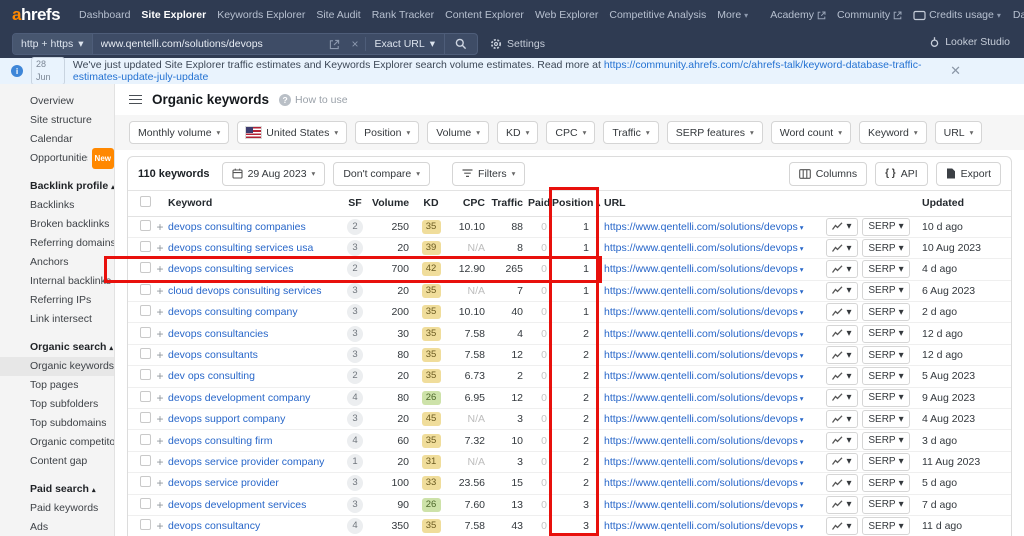  I want to click on topnav-item: Content Explorer, so click(484, 15).